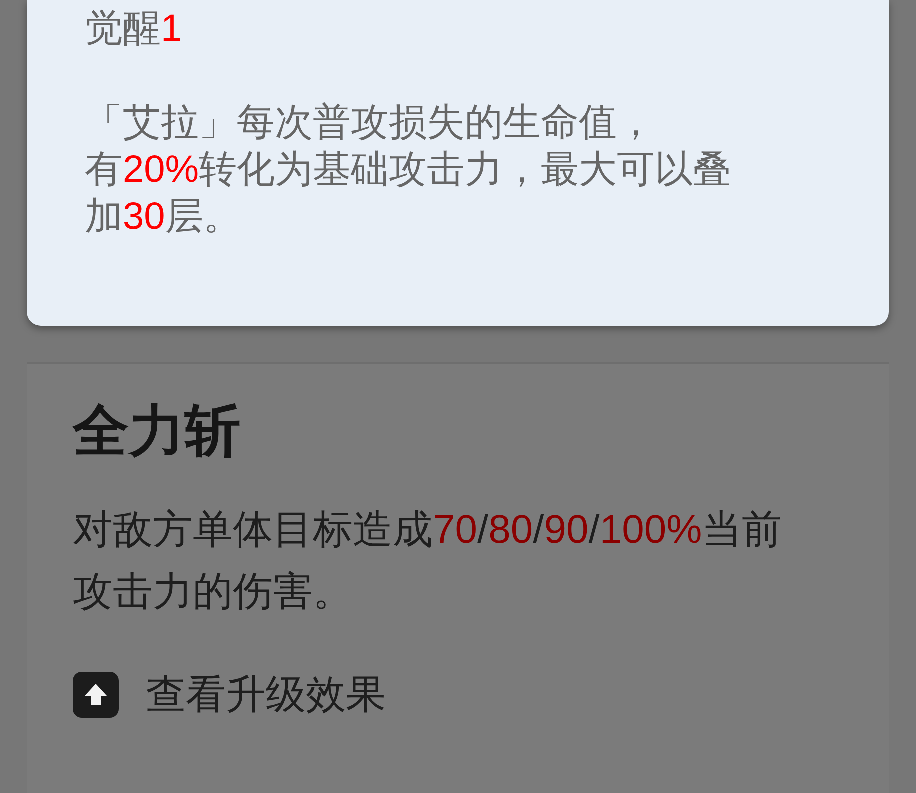  Describe the element at coordinates (157, 431) in the screenshot. I see `skill-title: 全力斩` at that location.